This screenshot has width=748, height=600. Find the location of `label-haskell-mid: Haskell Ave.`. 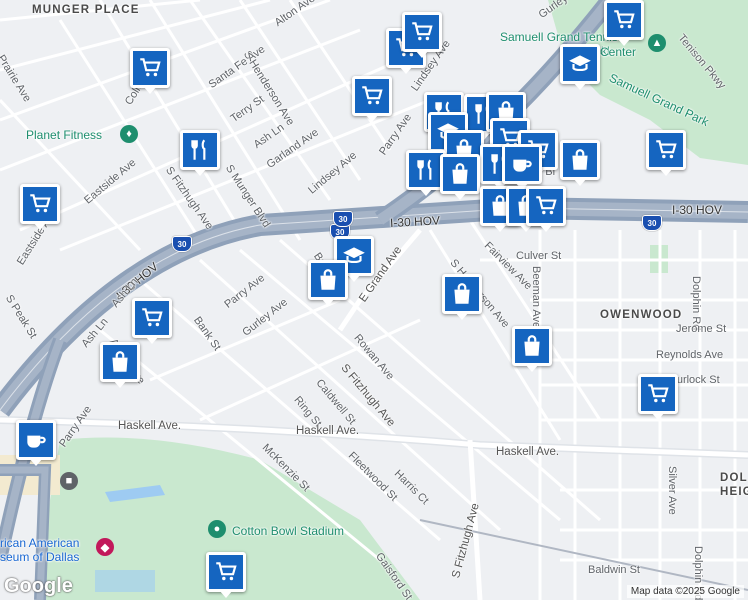

label-haskell-mid: Haskell Ave. is located at coordinates (328, 431).